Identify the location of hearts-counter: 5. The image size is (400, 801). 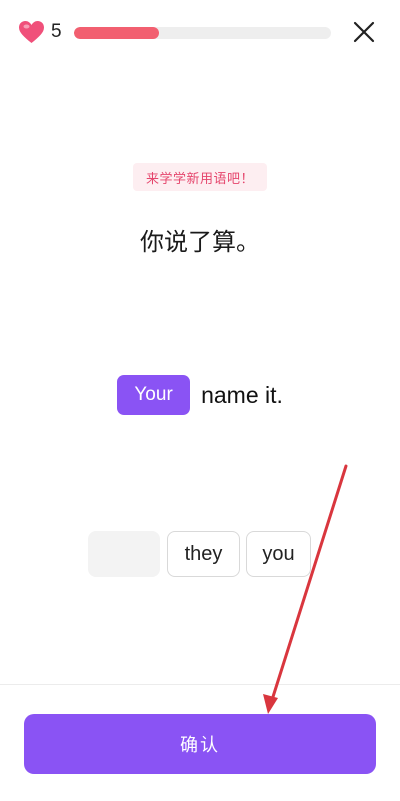
(40, 32).